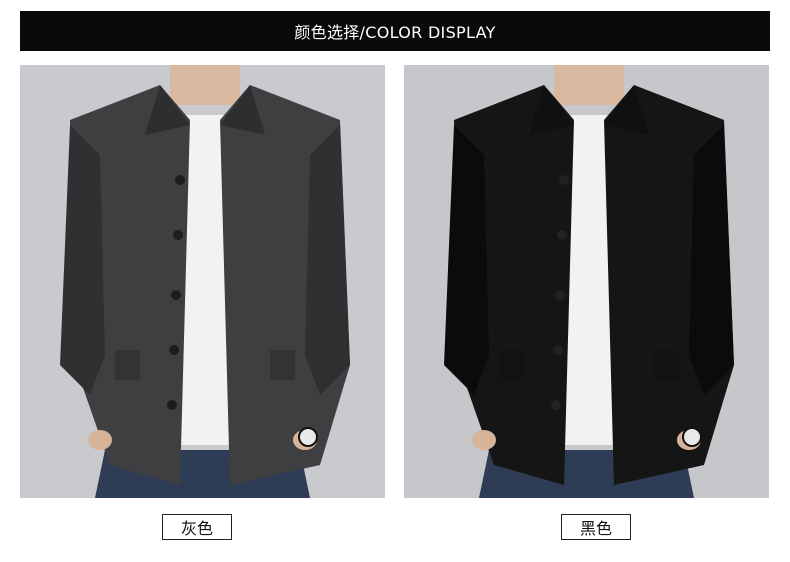 The image size is (790, 562). I want to click on black-color-label-text: 黑色, so click(595, 528).